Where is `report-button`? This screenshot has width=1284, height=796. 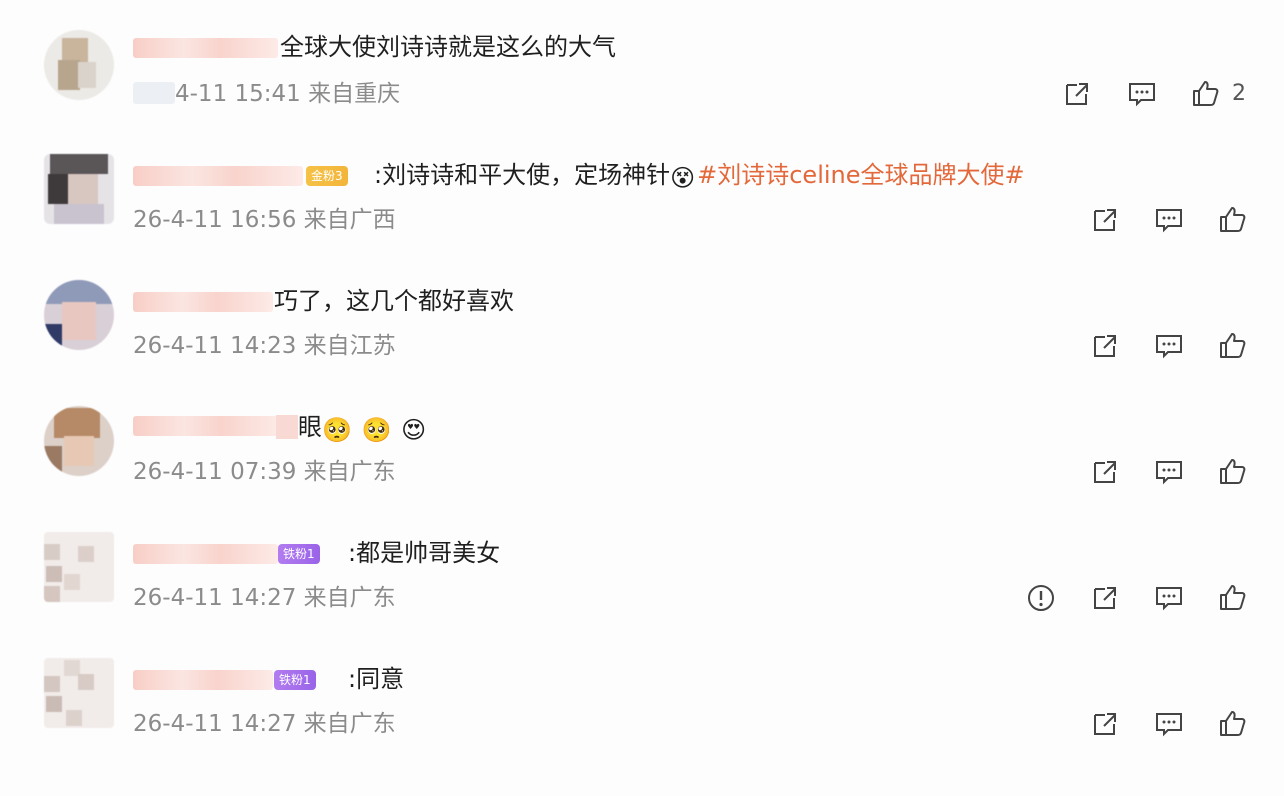 report-button is located at coordinates (1041, 598).